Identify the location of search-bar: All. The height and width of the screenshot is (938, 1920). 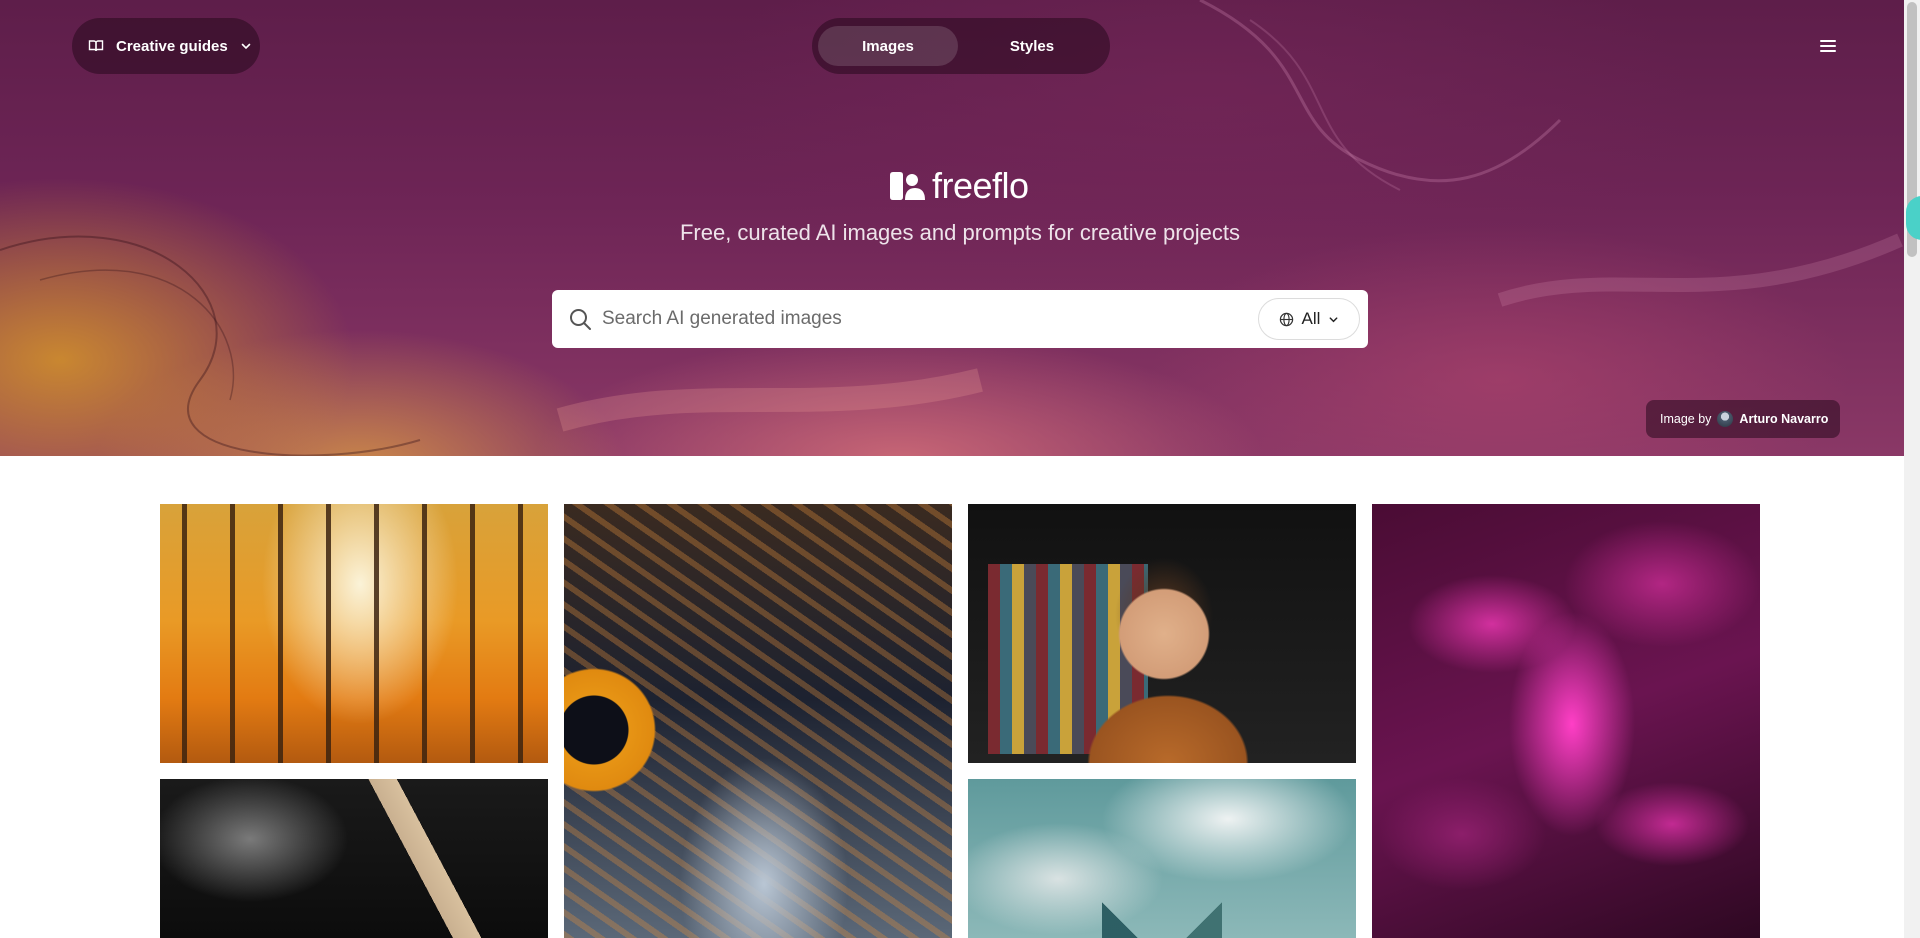
(960, 319).